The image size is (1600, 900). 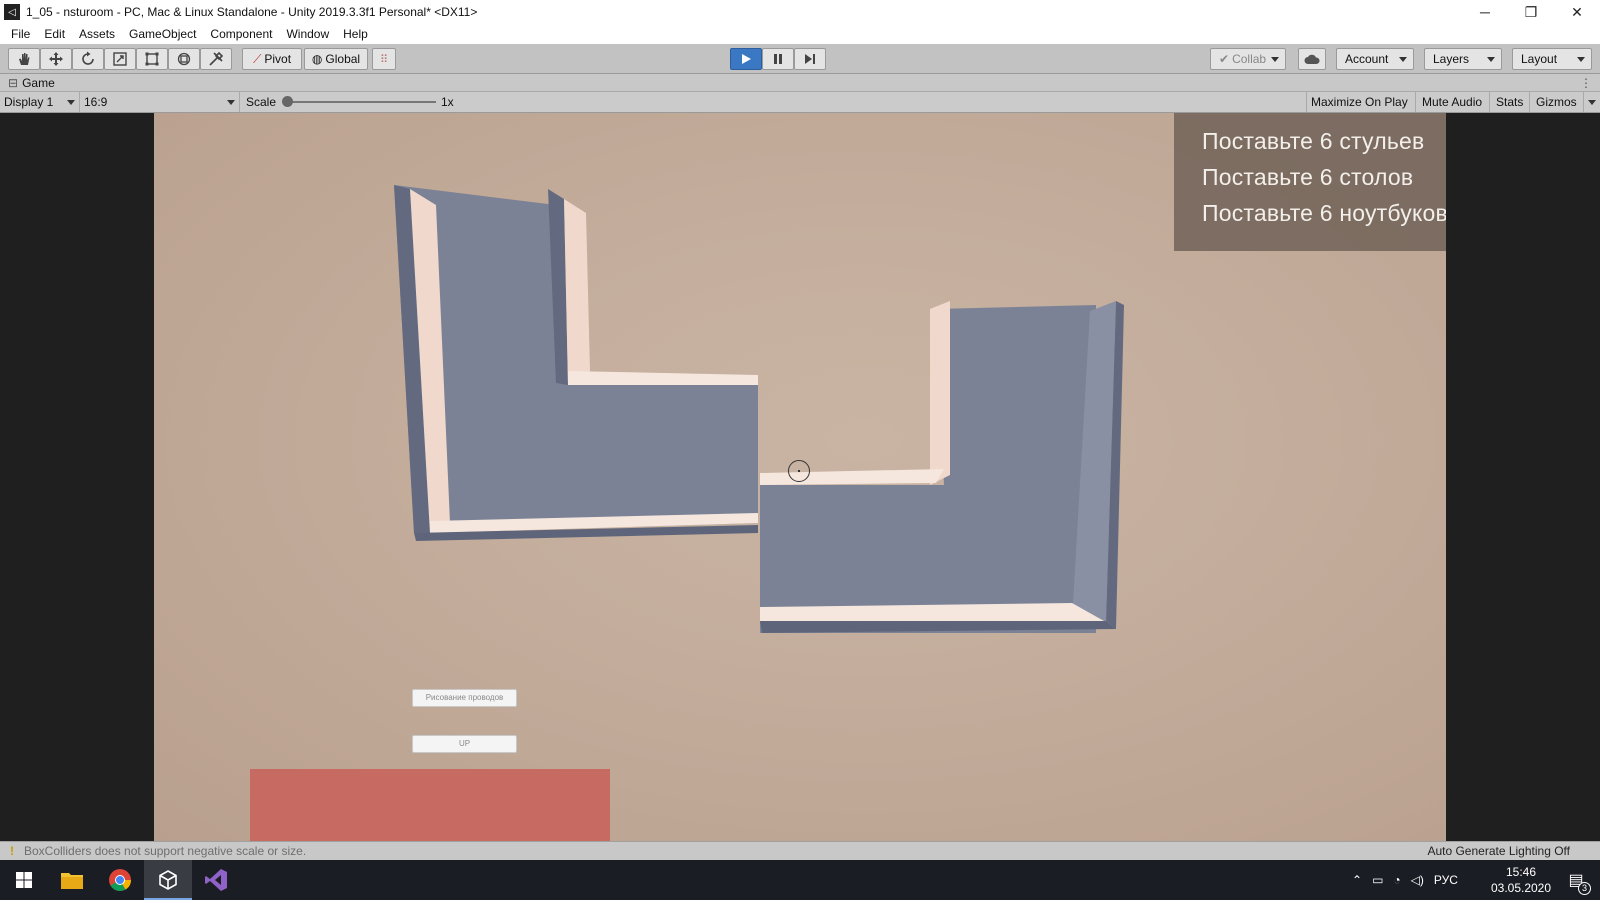 What do you see at coordinates (1498, 851) in the screenshot?
I see `lighting-status: Auto Generate Lighting Off` at bounding box center [1498, 851].